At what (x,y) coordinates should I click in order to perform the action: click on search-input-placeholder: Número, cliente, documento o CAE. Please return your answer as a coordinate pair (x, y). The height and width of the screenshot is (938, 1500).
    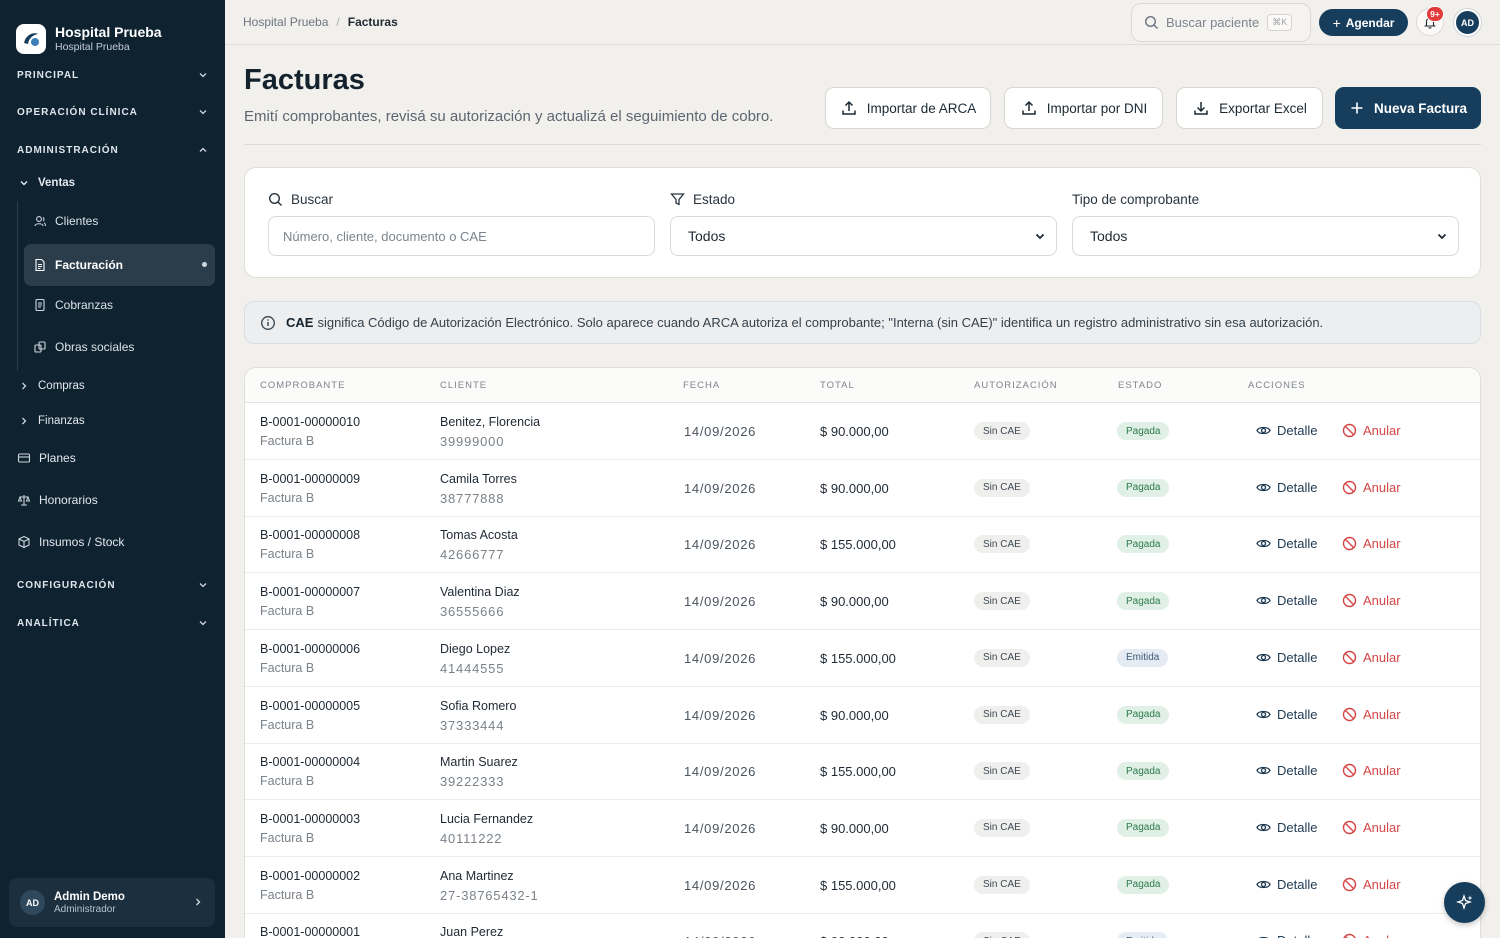
    Looking at the image, I should click on (385, 236).